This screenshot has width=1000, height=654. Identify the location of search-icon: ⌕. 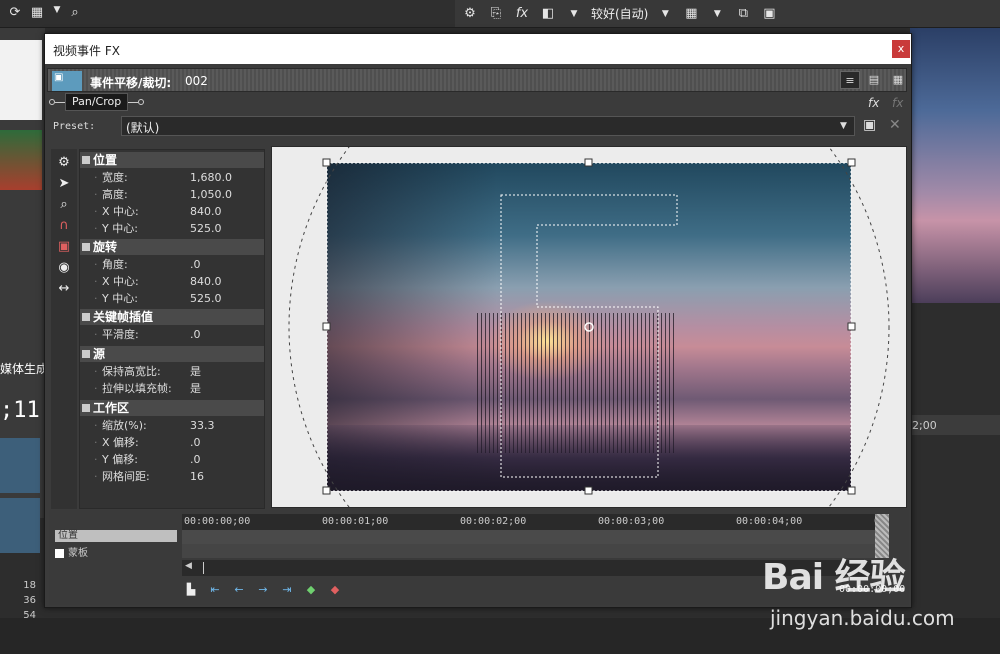
(75, 12).